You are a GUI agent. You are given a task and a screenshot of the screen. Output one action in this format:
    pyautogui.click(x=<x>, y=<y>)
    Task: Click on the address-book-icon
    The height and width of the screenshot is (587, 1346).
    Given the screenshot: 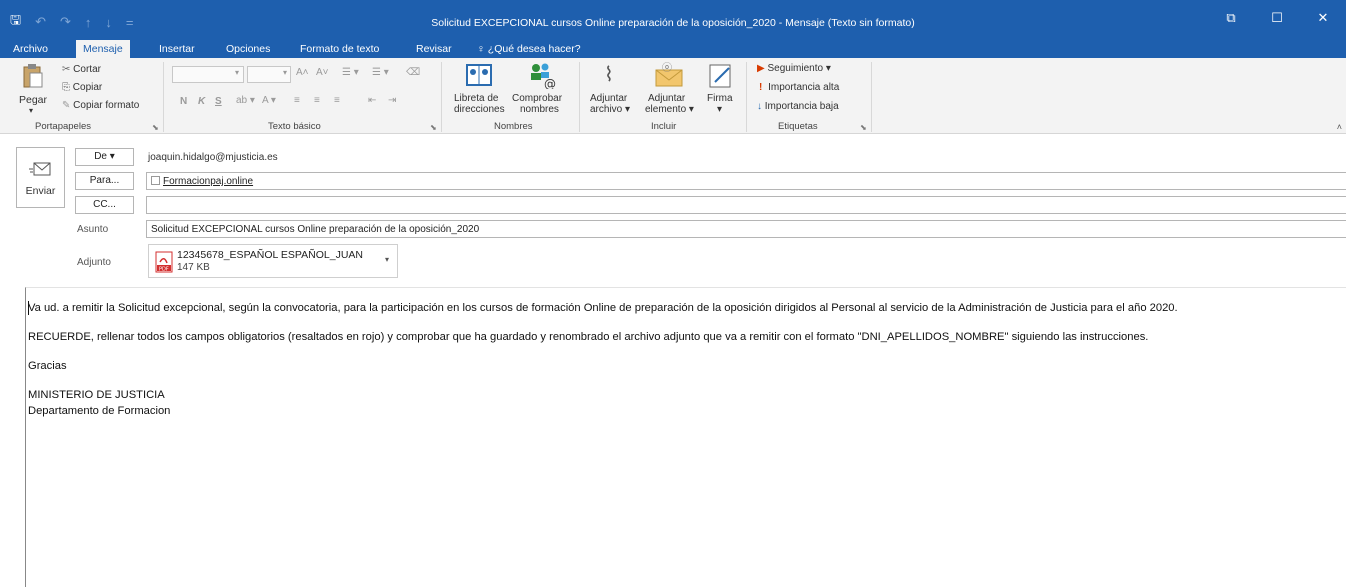 What is the action you would take?
    pyautogui.click(x=479, y=75)
    